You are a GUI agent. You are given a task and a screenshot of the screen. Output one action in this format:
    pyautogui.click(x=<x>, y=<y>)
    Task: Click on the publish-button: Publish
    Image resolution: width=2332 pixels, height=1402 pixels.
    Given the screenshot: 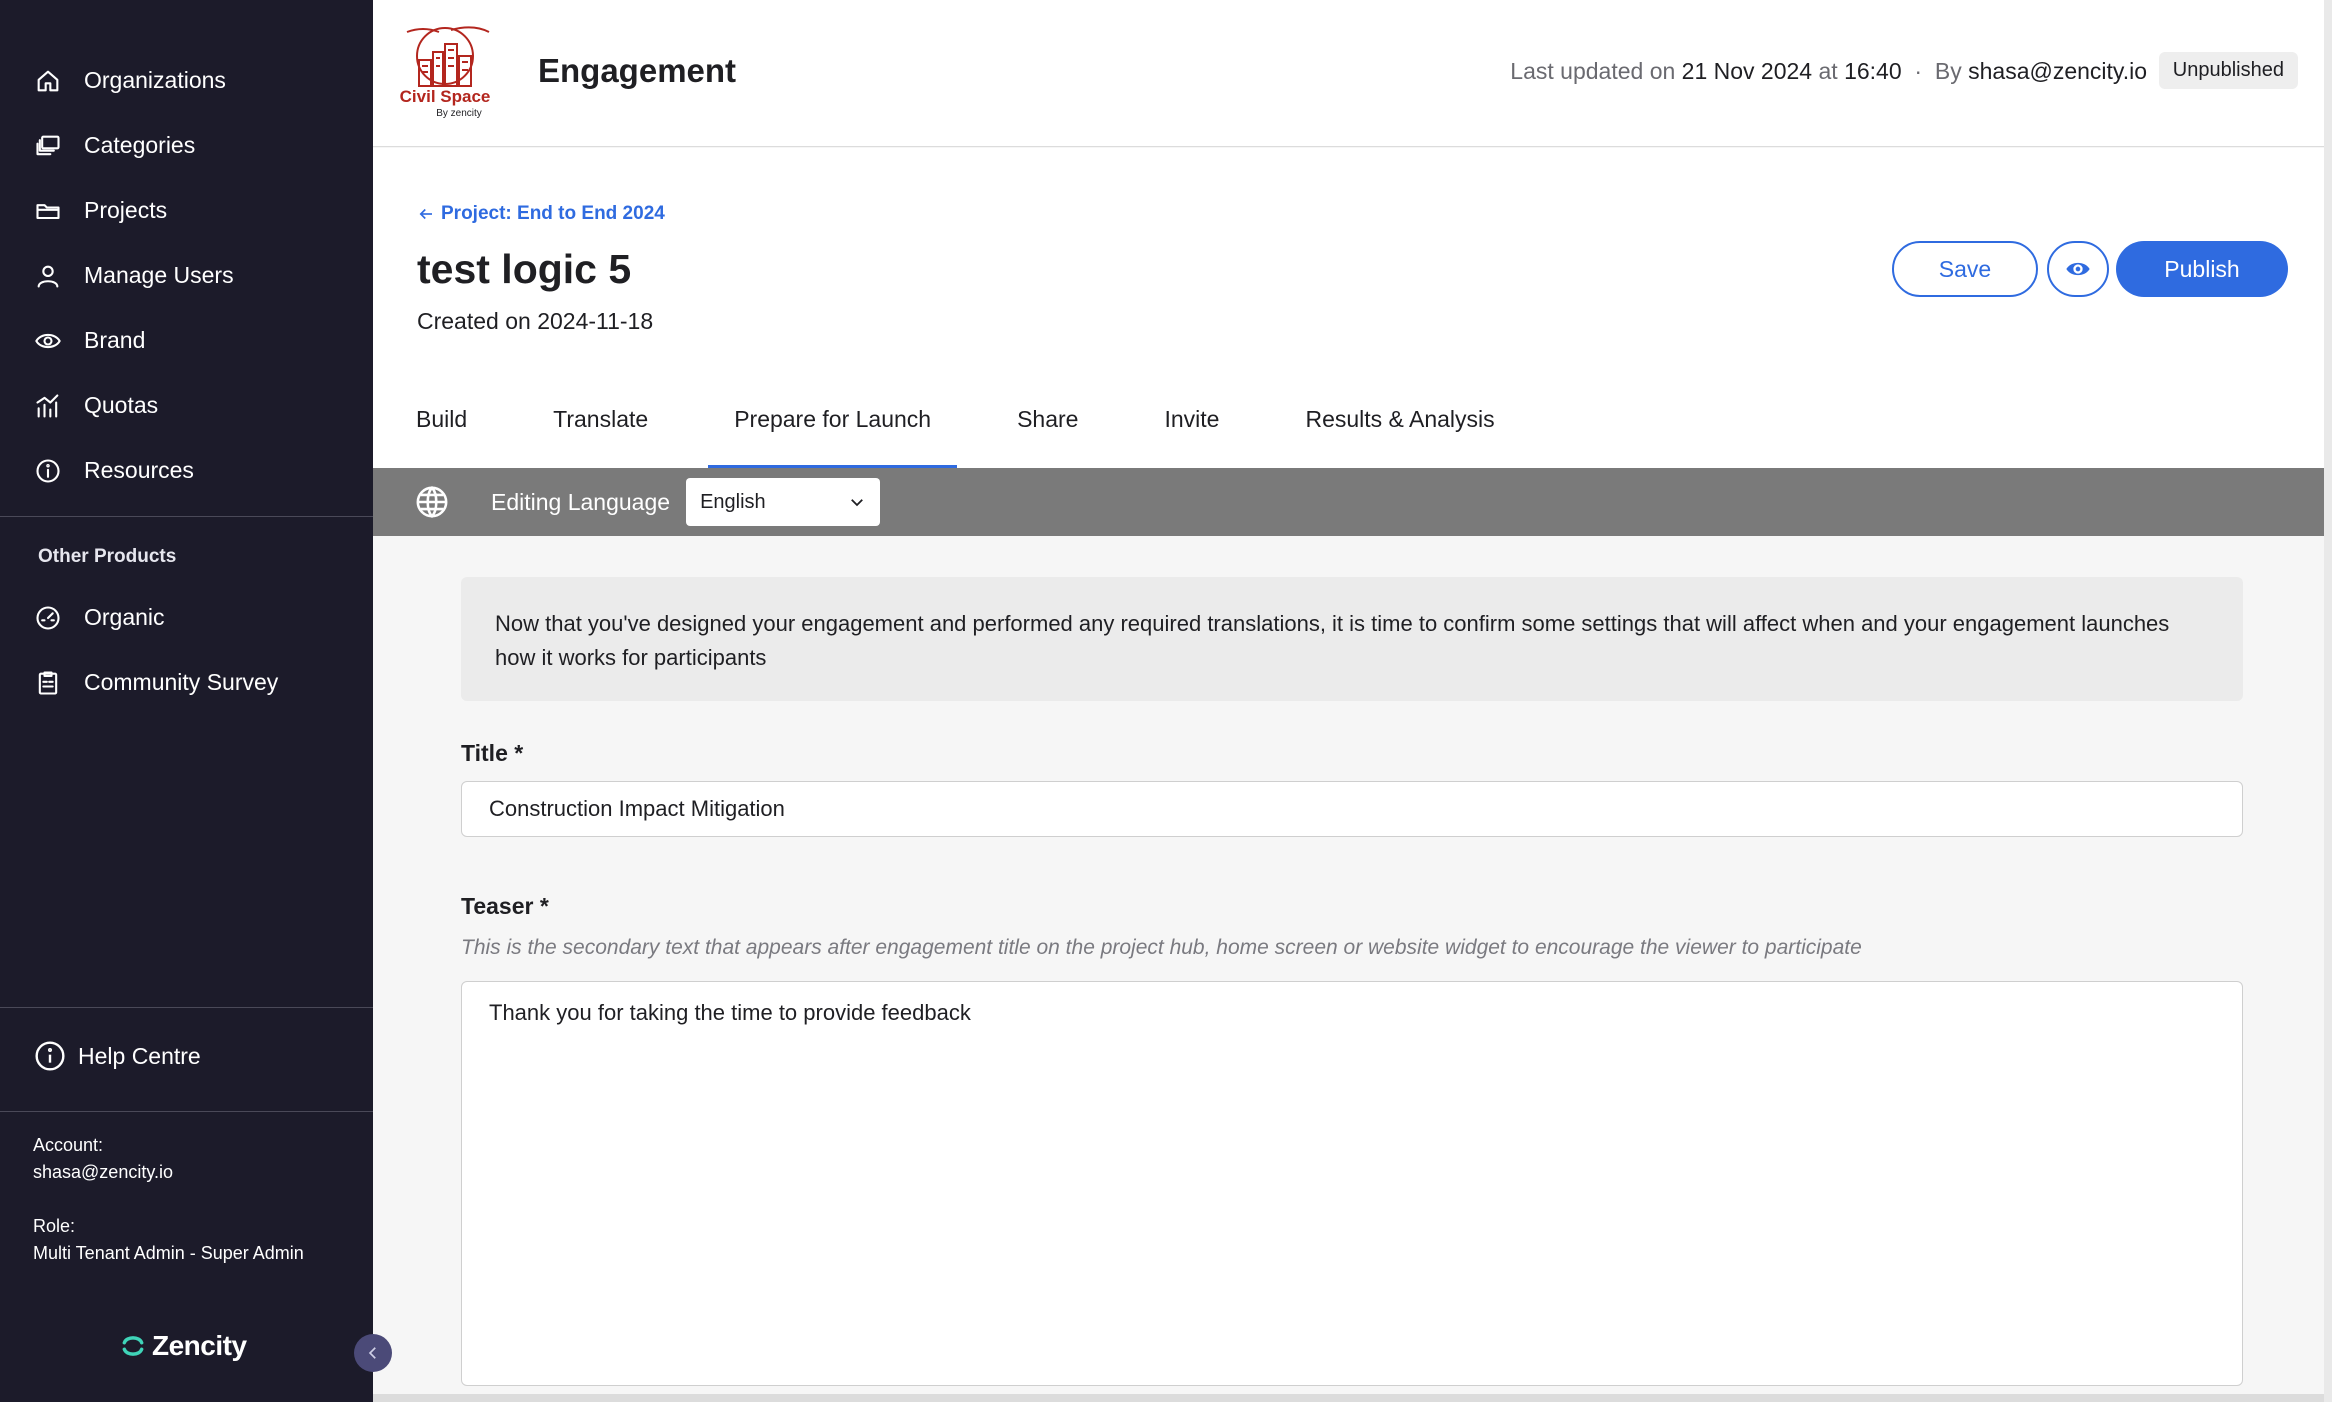 What is the action you would take?
    pyautogui.click(x=2202, y=269)
    